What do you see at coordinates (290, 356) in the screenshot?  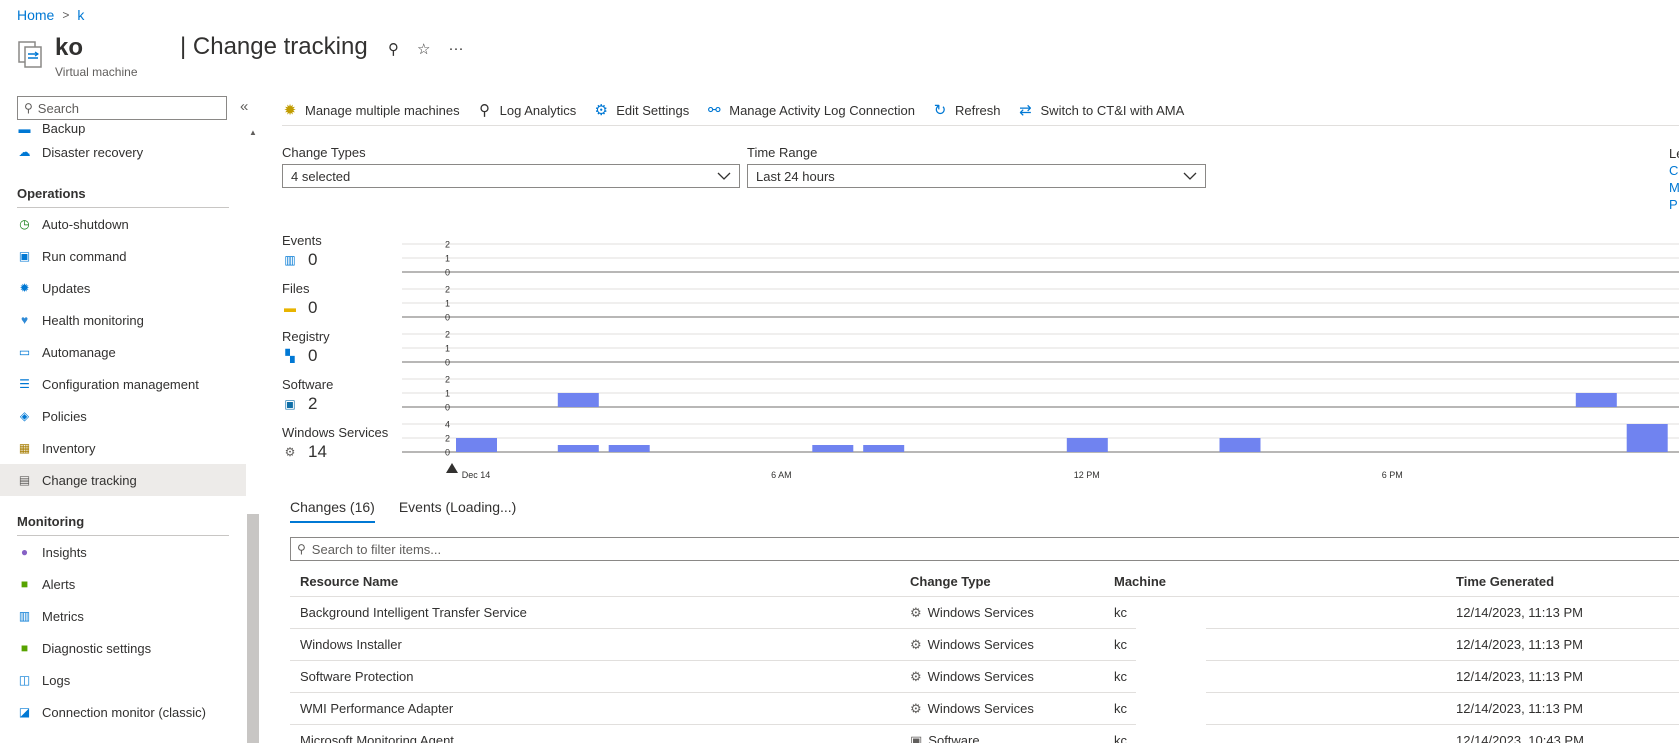 I see `registry-icon: ▚` at bounding box center [290, 356].